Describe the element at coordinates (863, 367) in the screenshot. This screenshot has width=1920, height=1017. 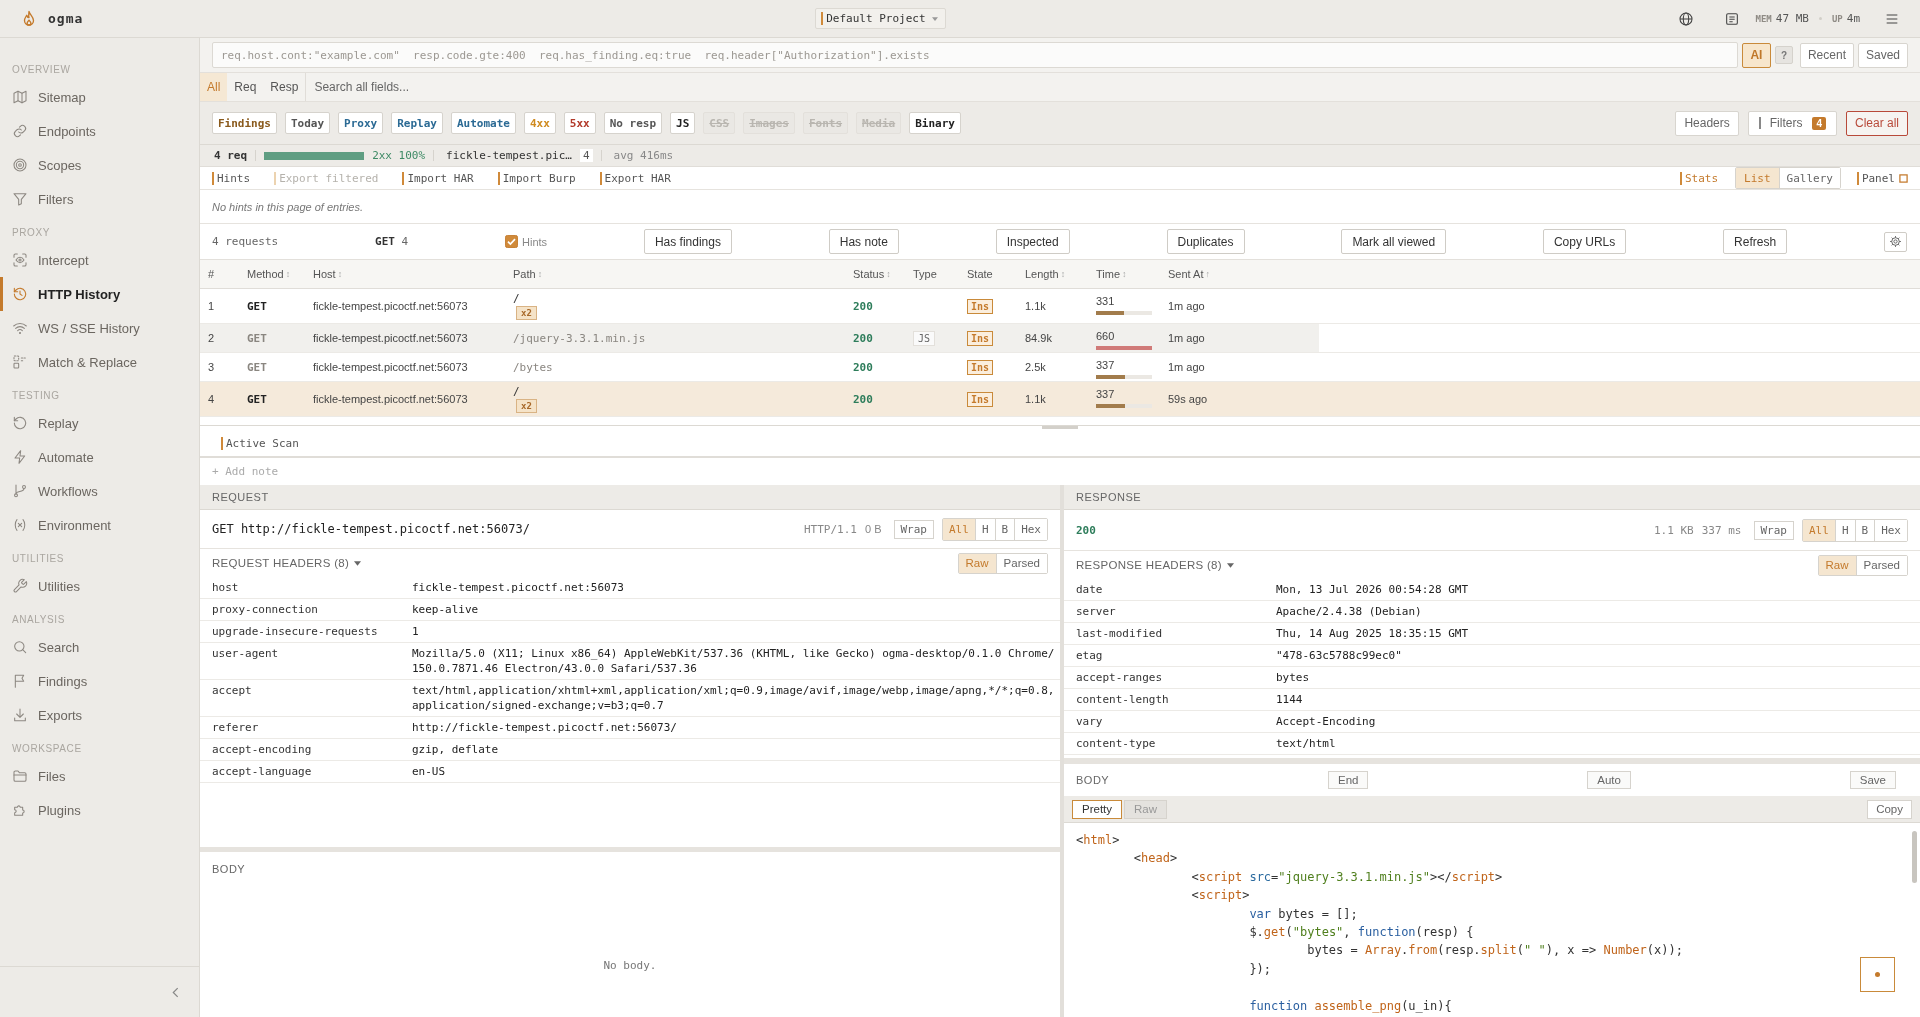
I see `status-code: 200` at that location.